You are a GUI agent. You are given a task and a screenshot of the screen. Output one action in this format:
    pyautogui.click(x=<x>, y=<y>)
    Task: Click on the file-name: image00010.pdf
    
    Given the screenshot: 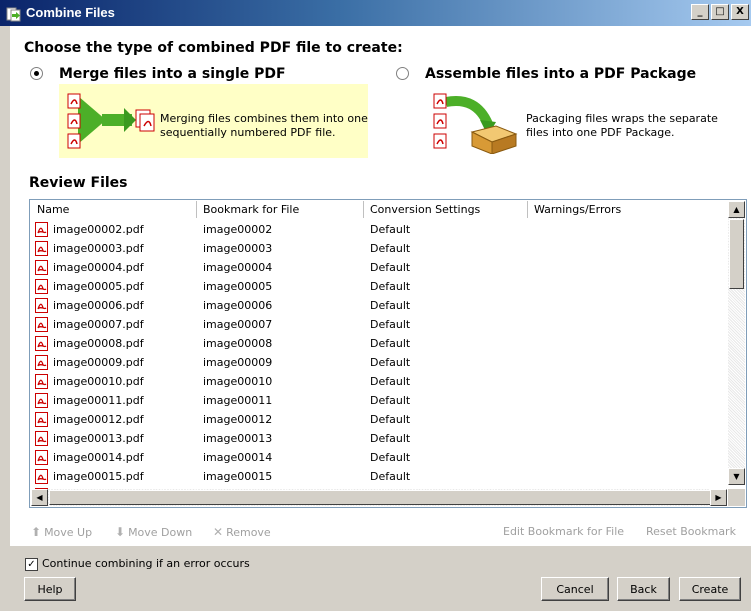 What is the action you would take?
    pyautogui.click(x=98, y=381)
    